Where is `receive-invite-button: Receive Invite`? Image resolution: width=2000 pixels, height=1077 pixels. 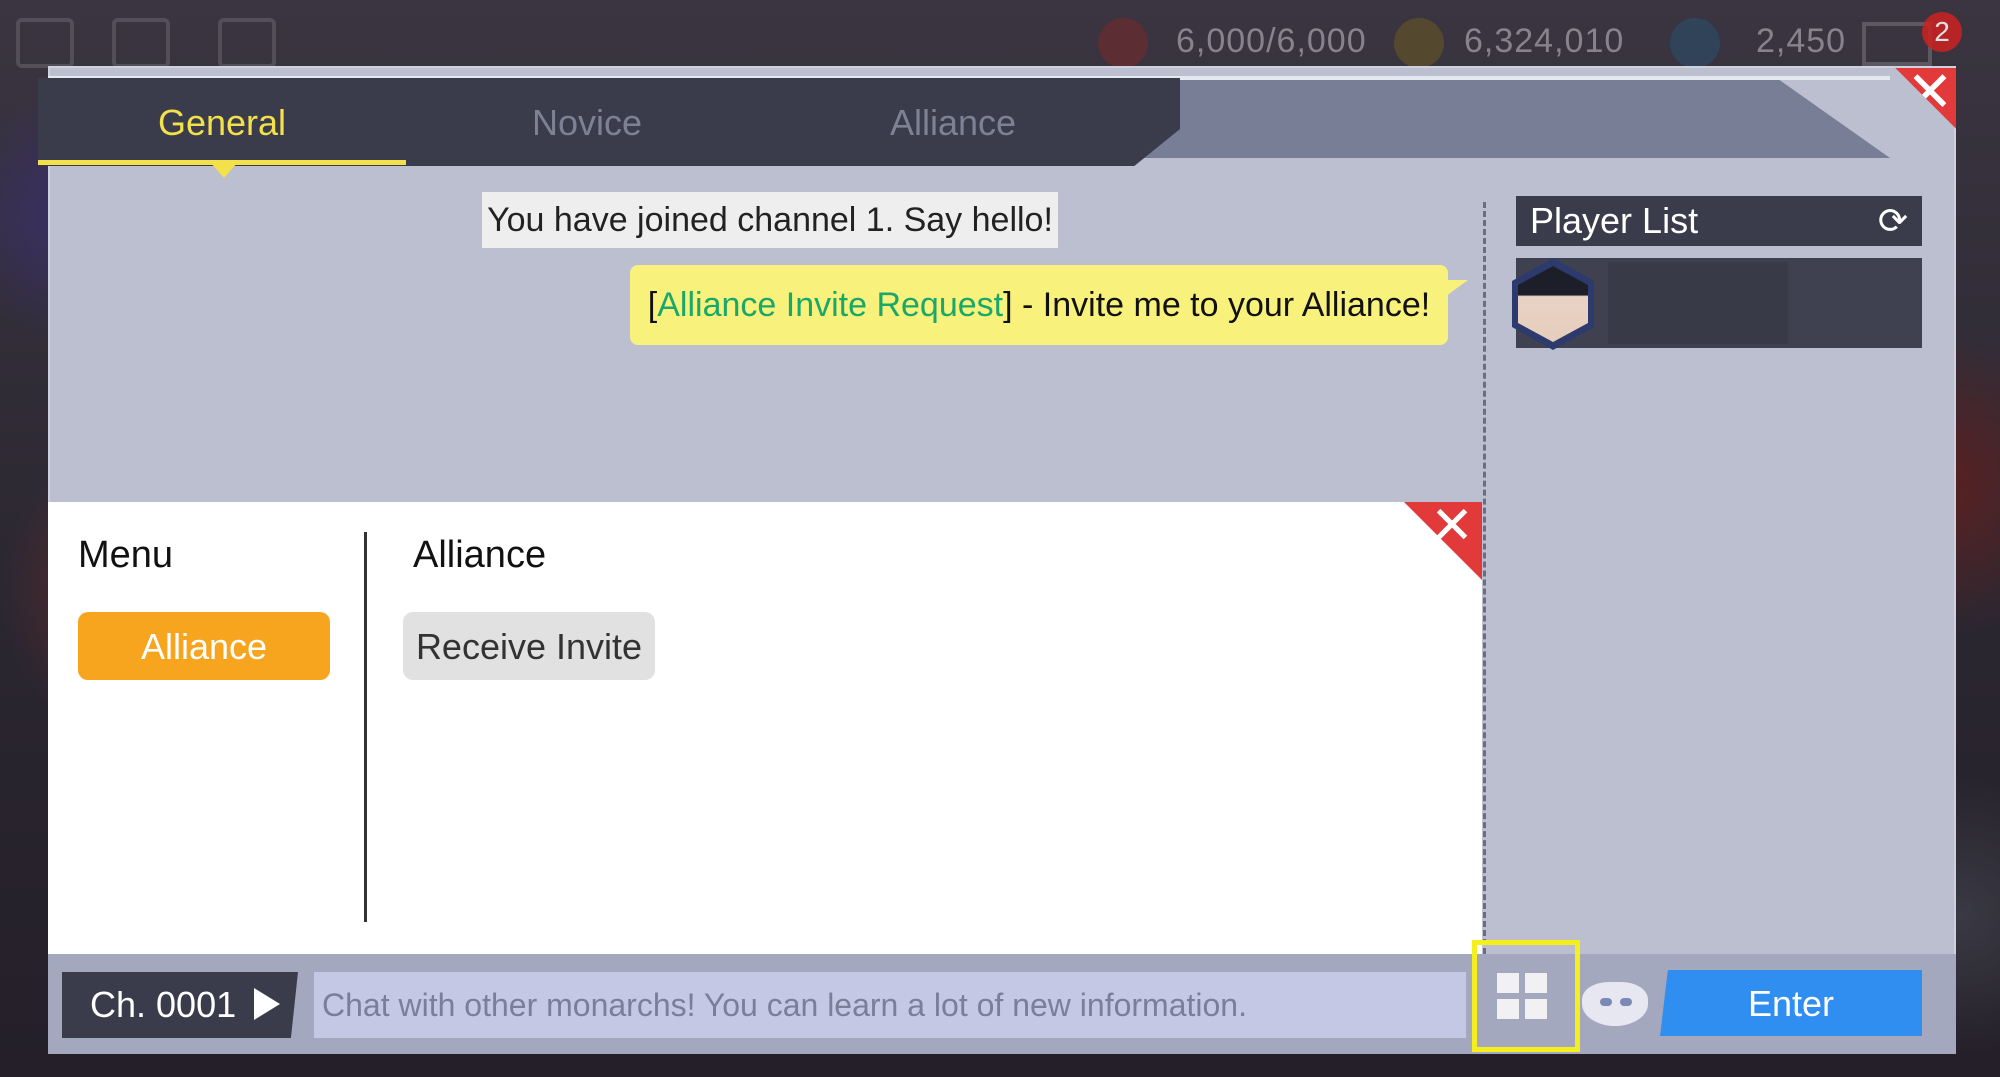
receive-invite-button: Receive Invite is located at coordinates (529, 646).